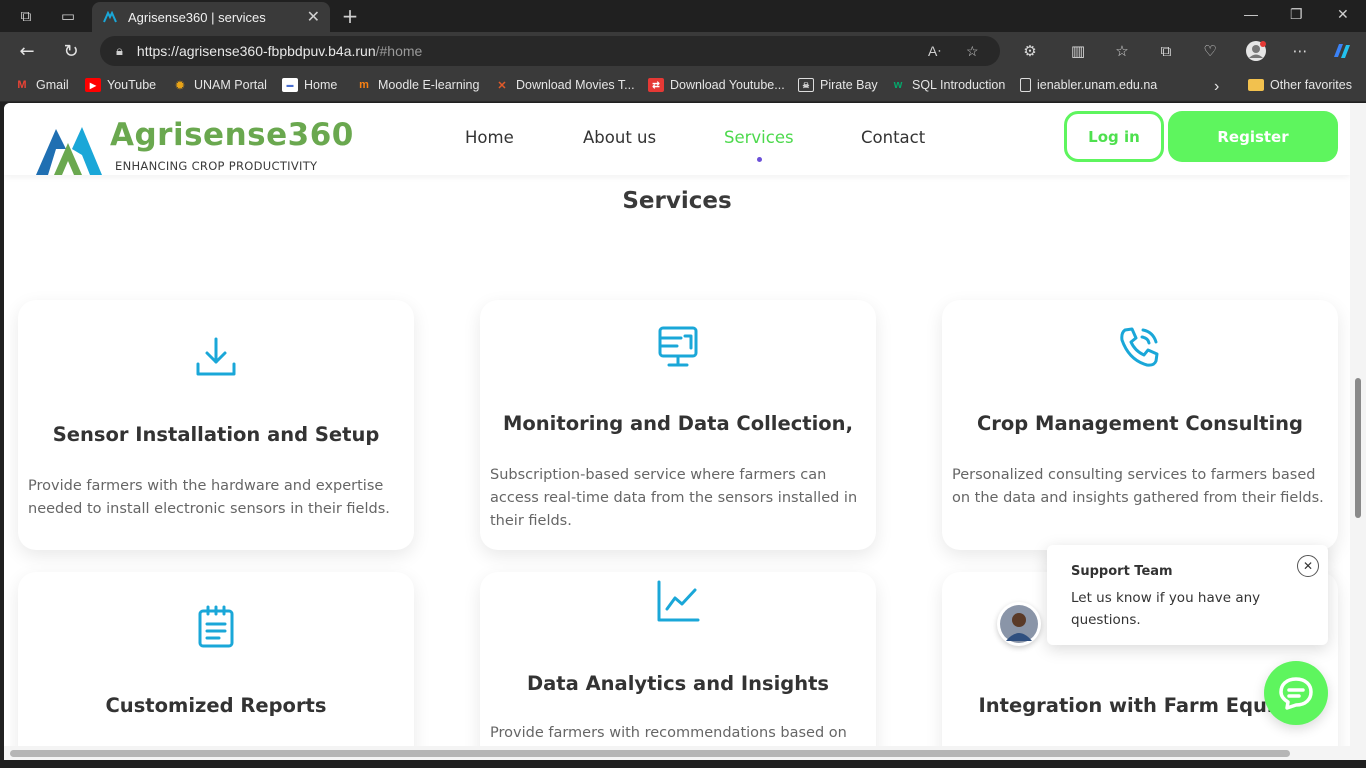 This screenshot has width=1366, height=768. Describe the element at coordinates (1025, 85) in the screenshot. I see `page-icon` at that location.